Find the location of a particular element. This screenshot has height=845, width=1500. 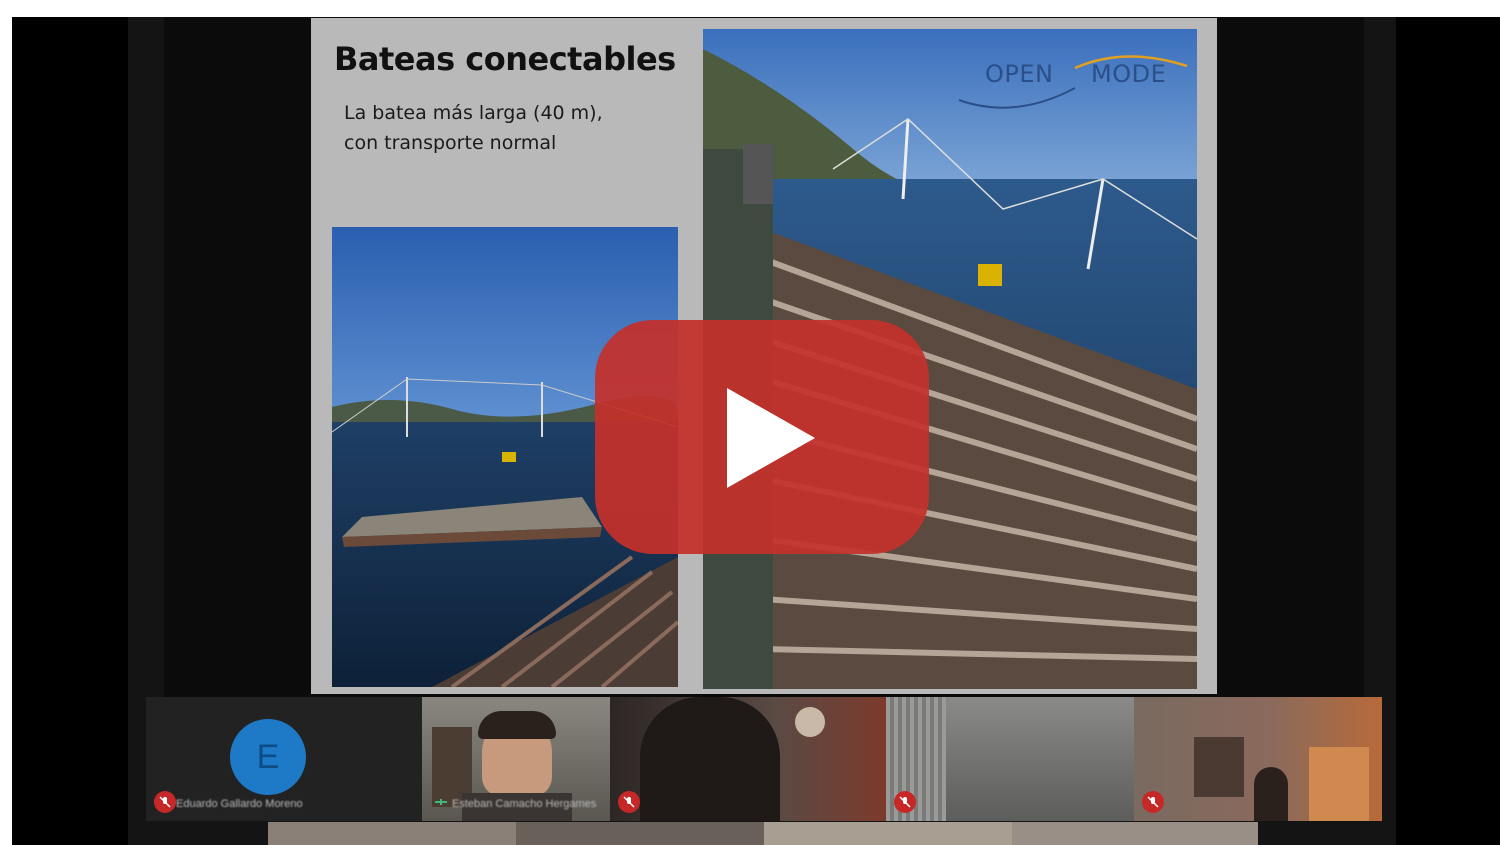

play-button is located at coordinates (762, 437).